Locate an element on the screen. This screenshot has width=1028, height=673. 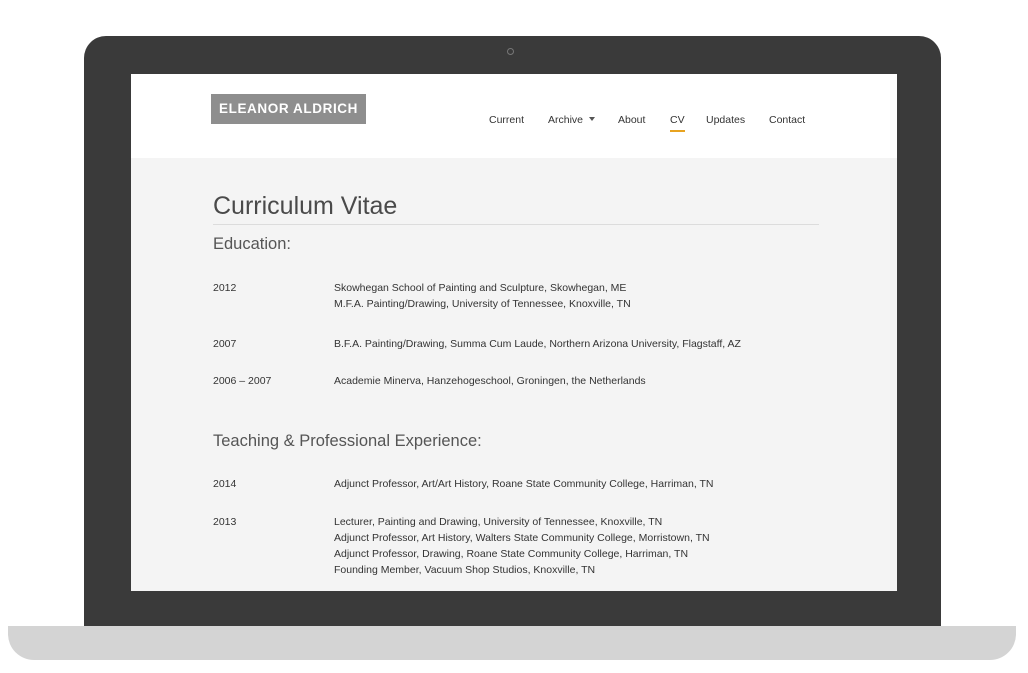
cv-entry-year: 2014 is located at coordinates (225, 484).